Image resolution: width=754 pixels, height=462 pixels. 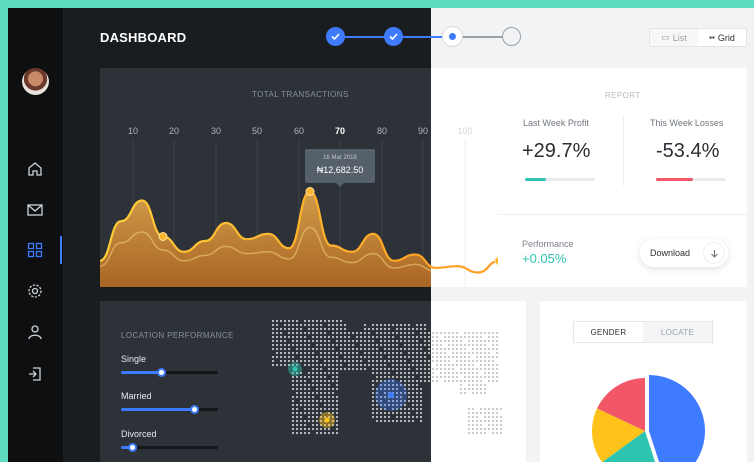 What do you see at coordinates (340, 185) in the screenshot?
I see `tooltip-arrow` at bounding box center [340, 185].